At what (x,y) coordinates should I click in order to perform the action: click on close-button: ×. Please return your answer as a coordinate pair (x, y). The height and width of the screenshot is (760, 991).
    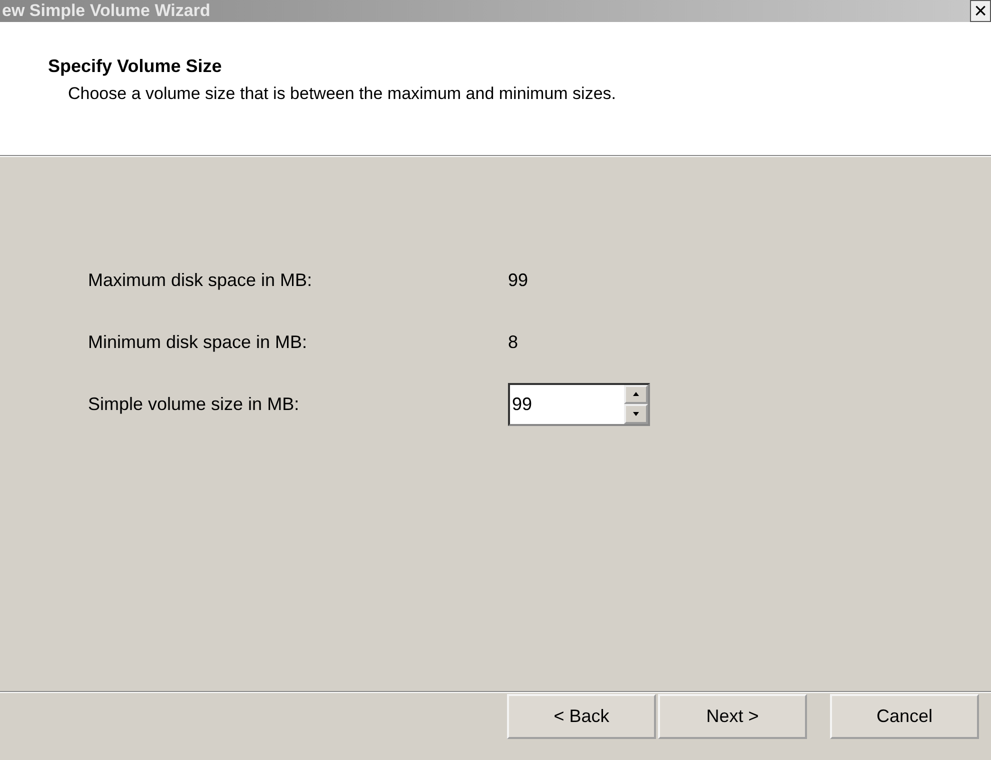
    Looking at the image, I should click on (980, 11).